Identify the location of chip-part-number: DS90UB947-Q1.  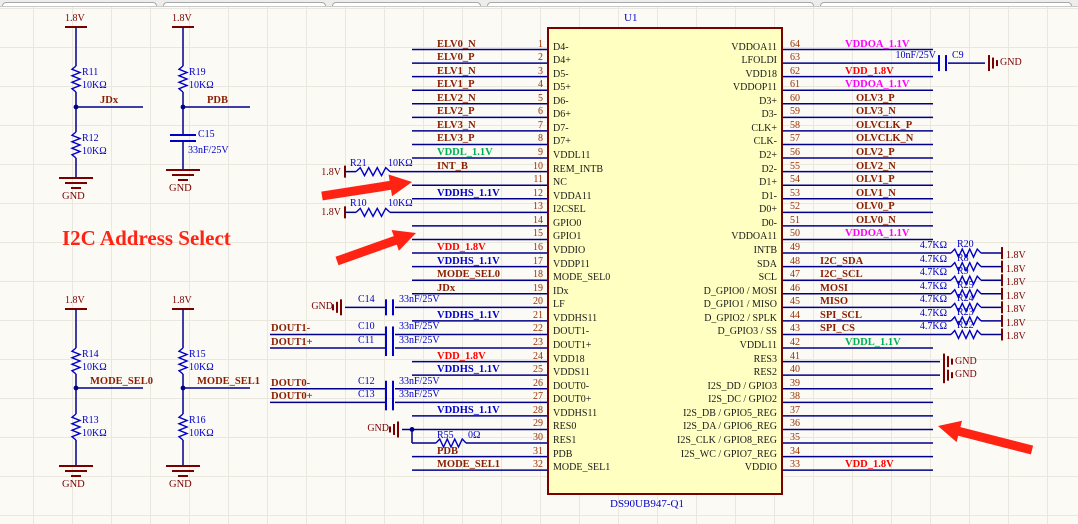
(647, 504).